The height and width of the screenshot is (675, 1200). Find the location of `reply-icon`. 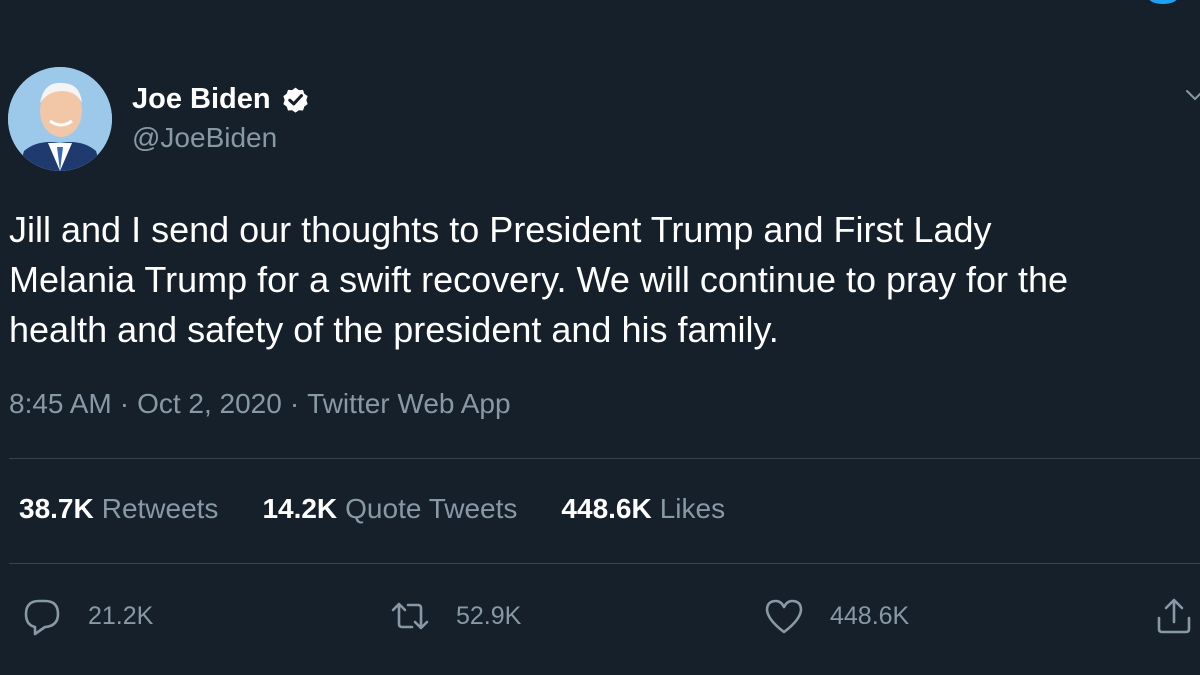

reply-icon is located at coordinates (42, 617).